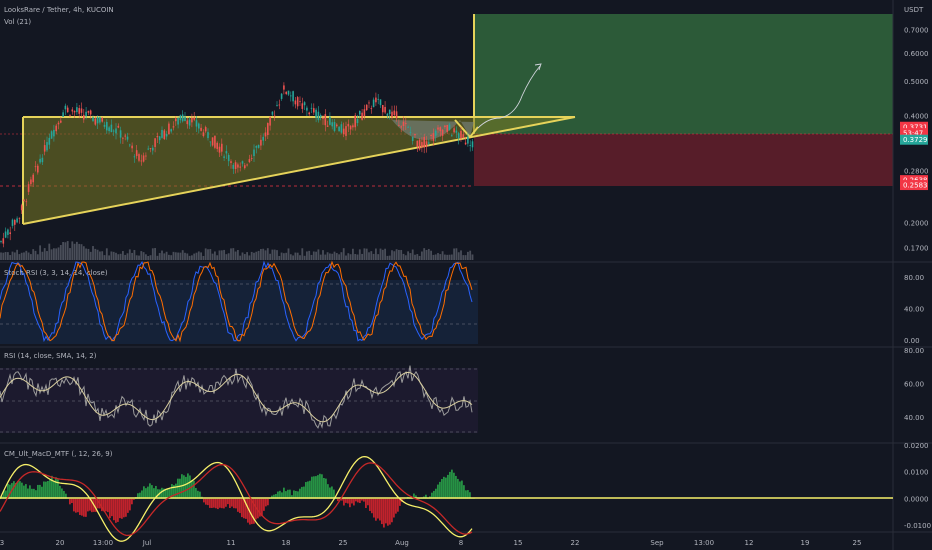 The width and height of the screenshot is (932, 550). I want to click on x-tick-label: 13:00, so click(704, 543).